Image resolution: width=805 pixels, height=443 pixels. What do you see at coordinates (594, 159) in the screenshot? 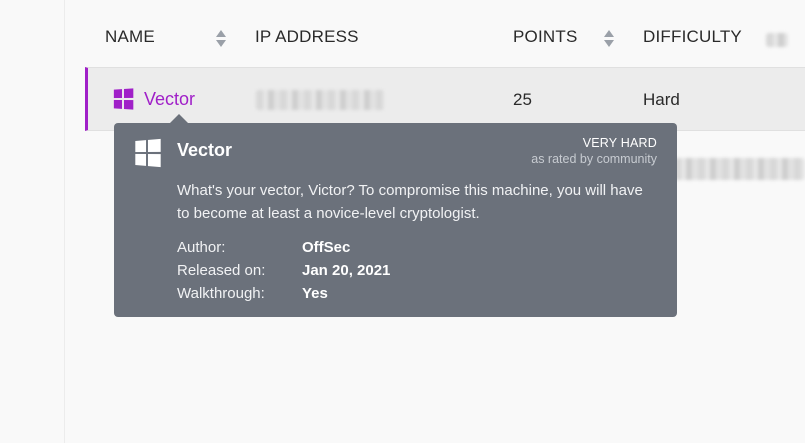
I see `rating-source: as rated by community` at bounding box center [594, 159].